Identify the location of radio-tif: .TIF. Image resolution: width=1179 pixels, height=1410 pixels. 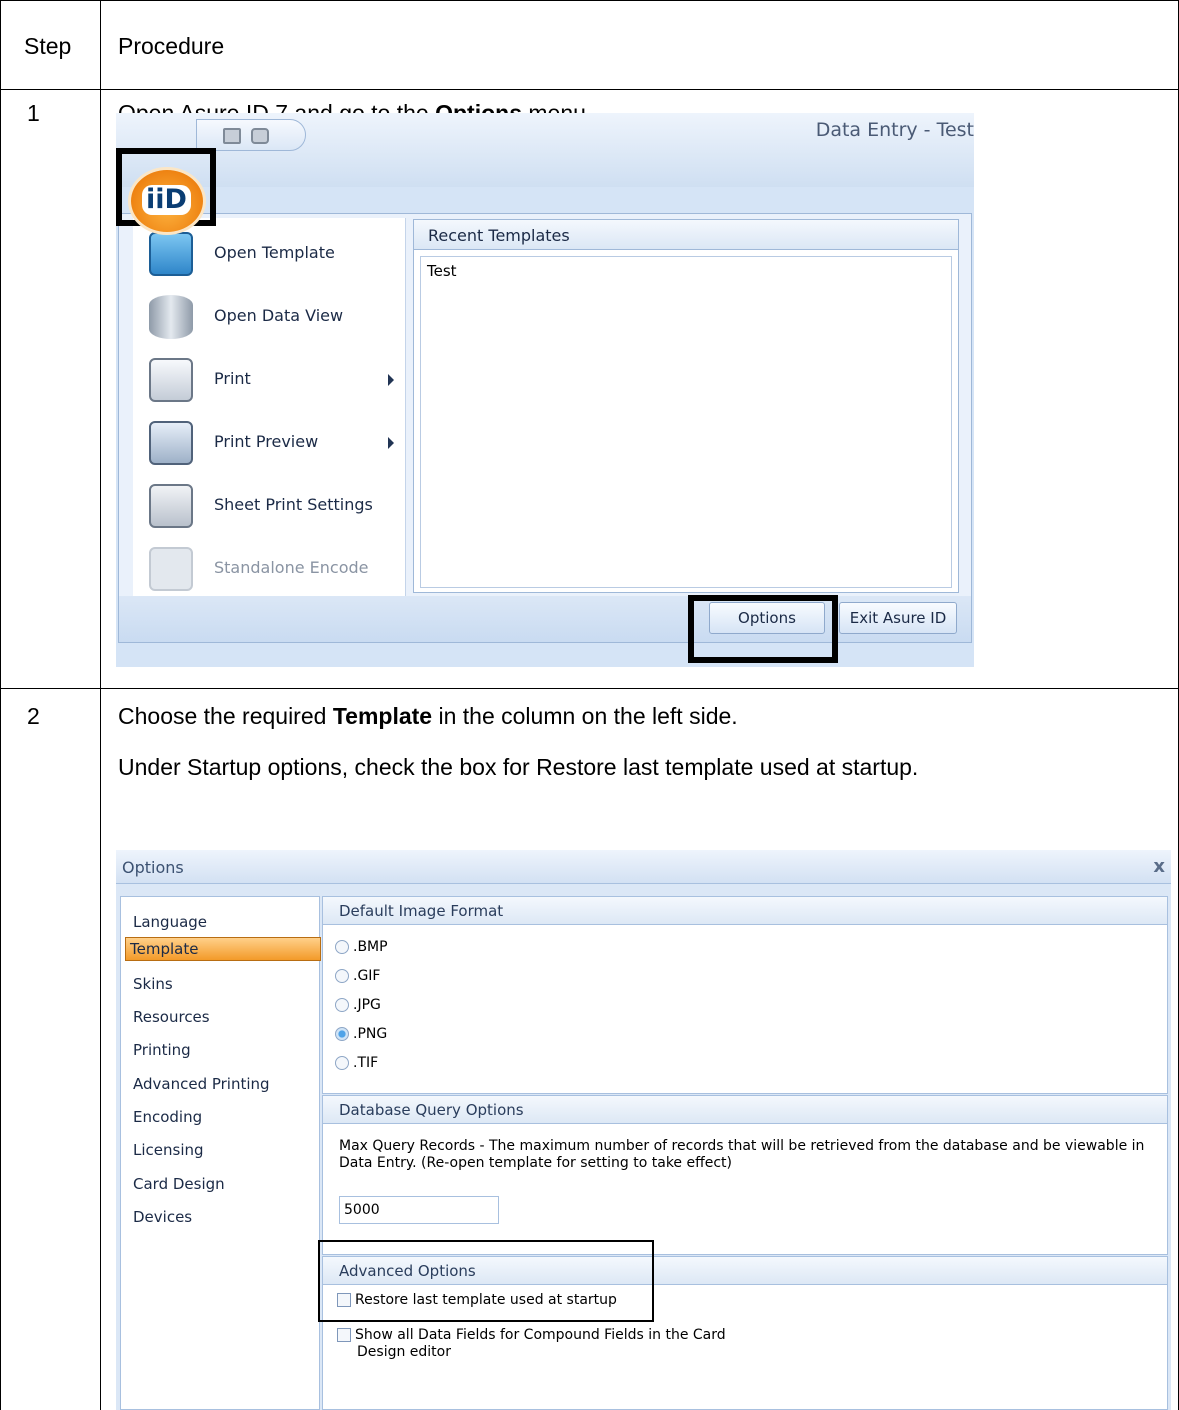
(356, 1063).